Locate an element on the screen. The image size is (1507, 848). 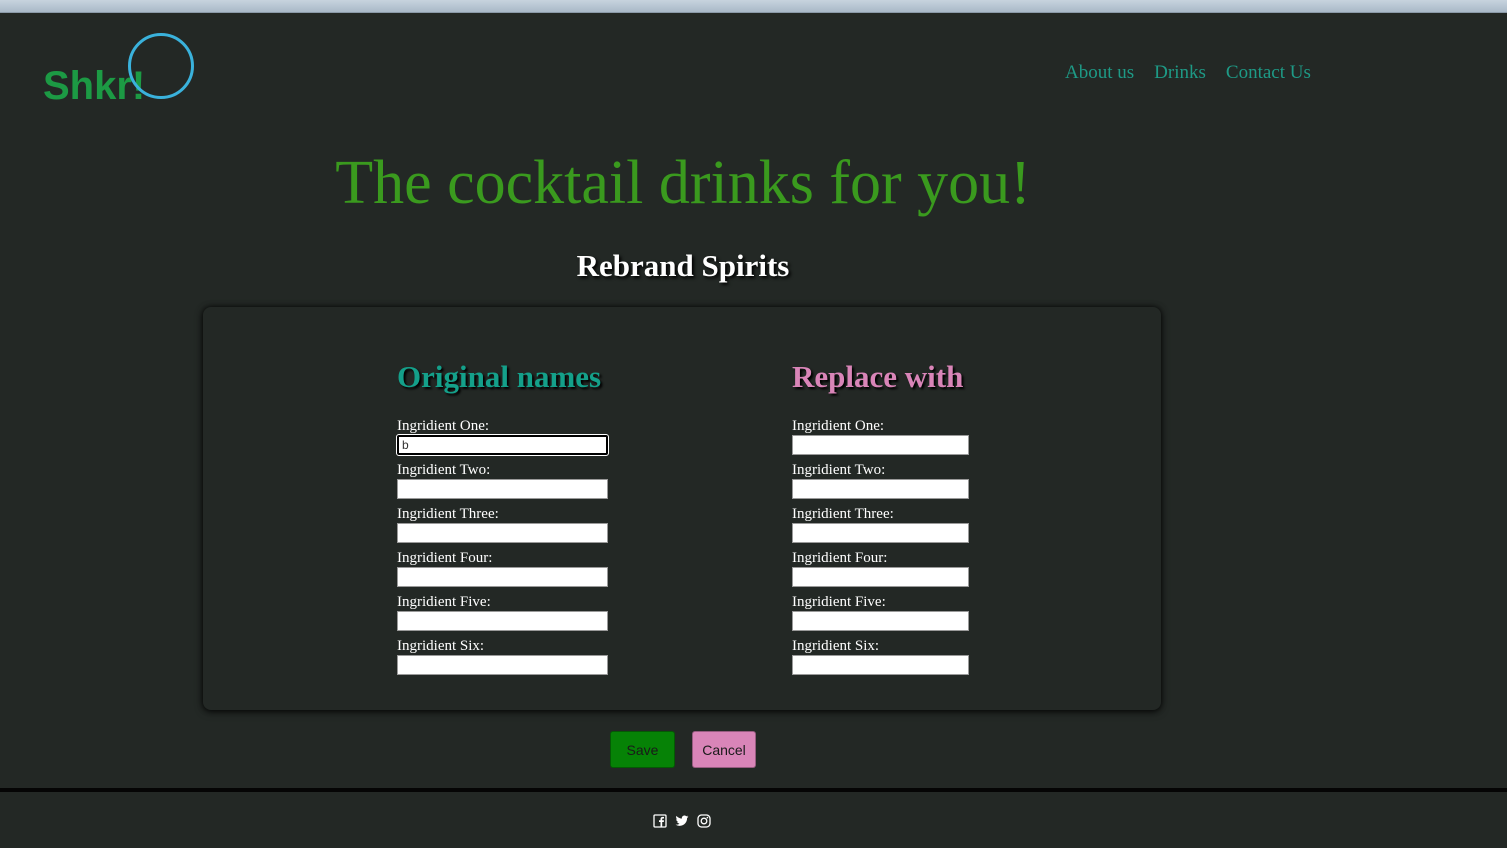
nav-link-contact-us: Contact Us is located at coordinates (1268, 73).